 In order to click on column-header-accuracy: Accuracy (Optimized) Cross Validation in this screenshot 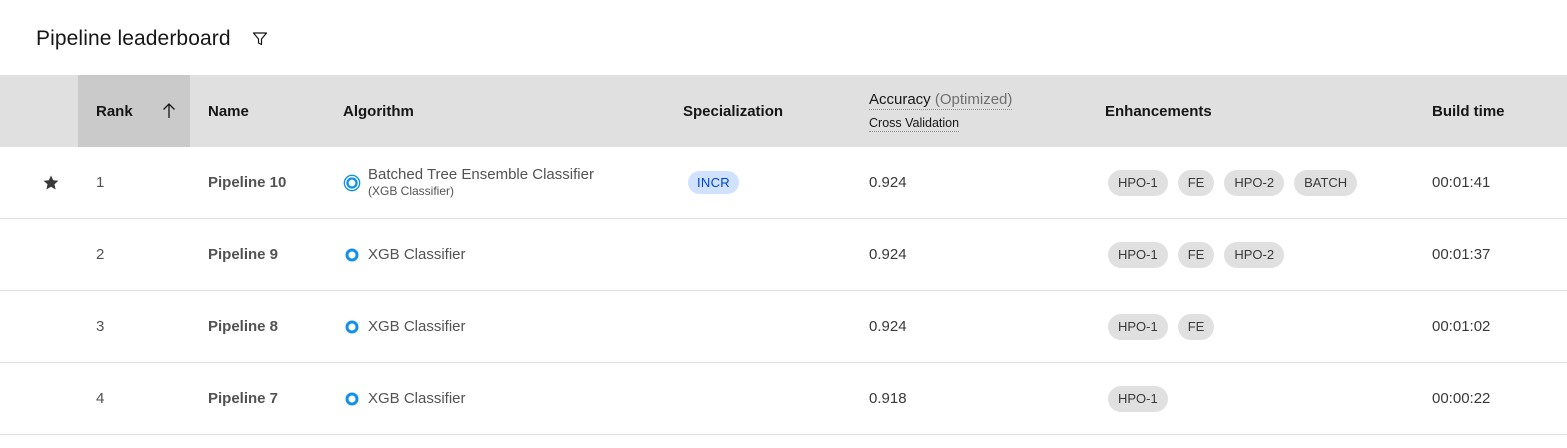, I will do `click(941, 111)`.